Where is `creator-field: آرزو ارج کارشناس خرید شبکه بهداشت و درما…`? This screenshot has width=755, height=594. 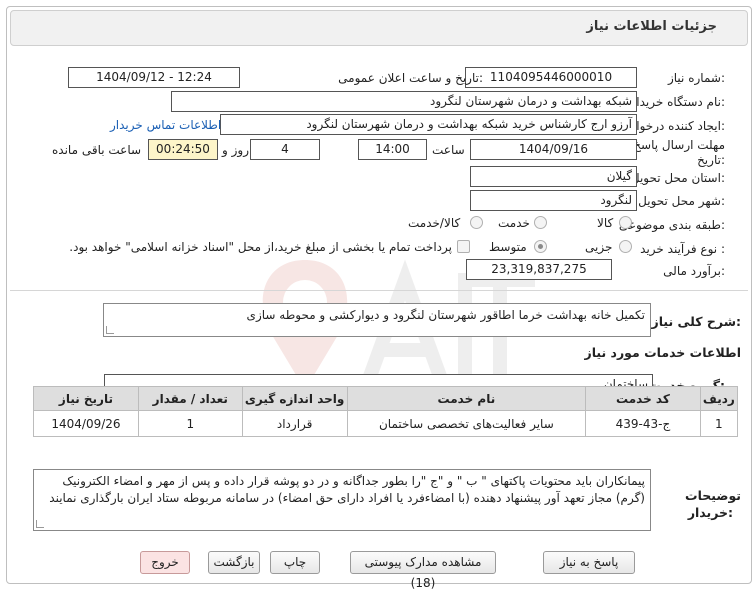 creator-field: آرزو ارج کارشناس خرید شبکه بهداشت و درما… is located at coordinates (428, 124).